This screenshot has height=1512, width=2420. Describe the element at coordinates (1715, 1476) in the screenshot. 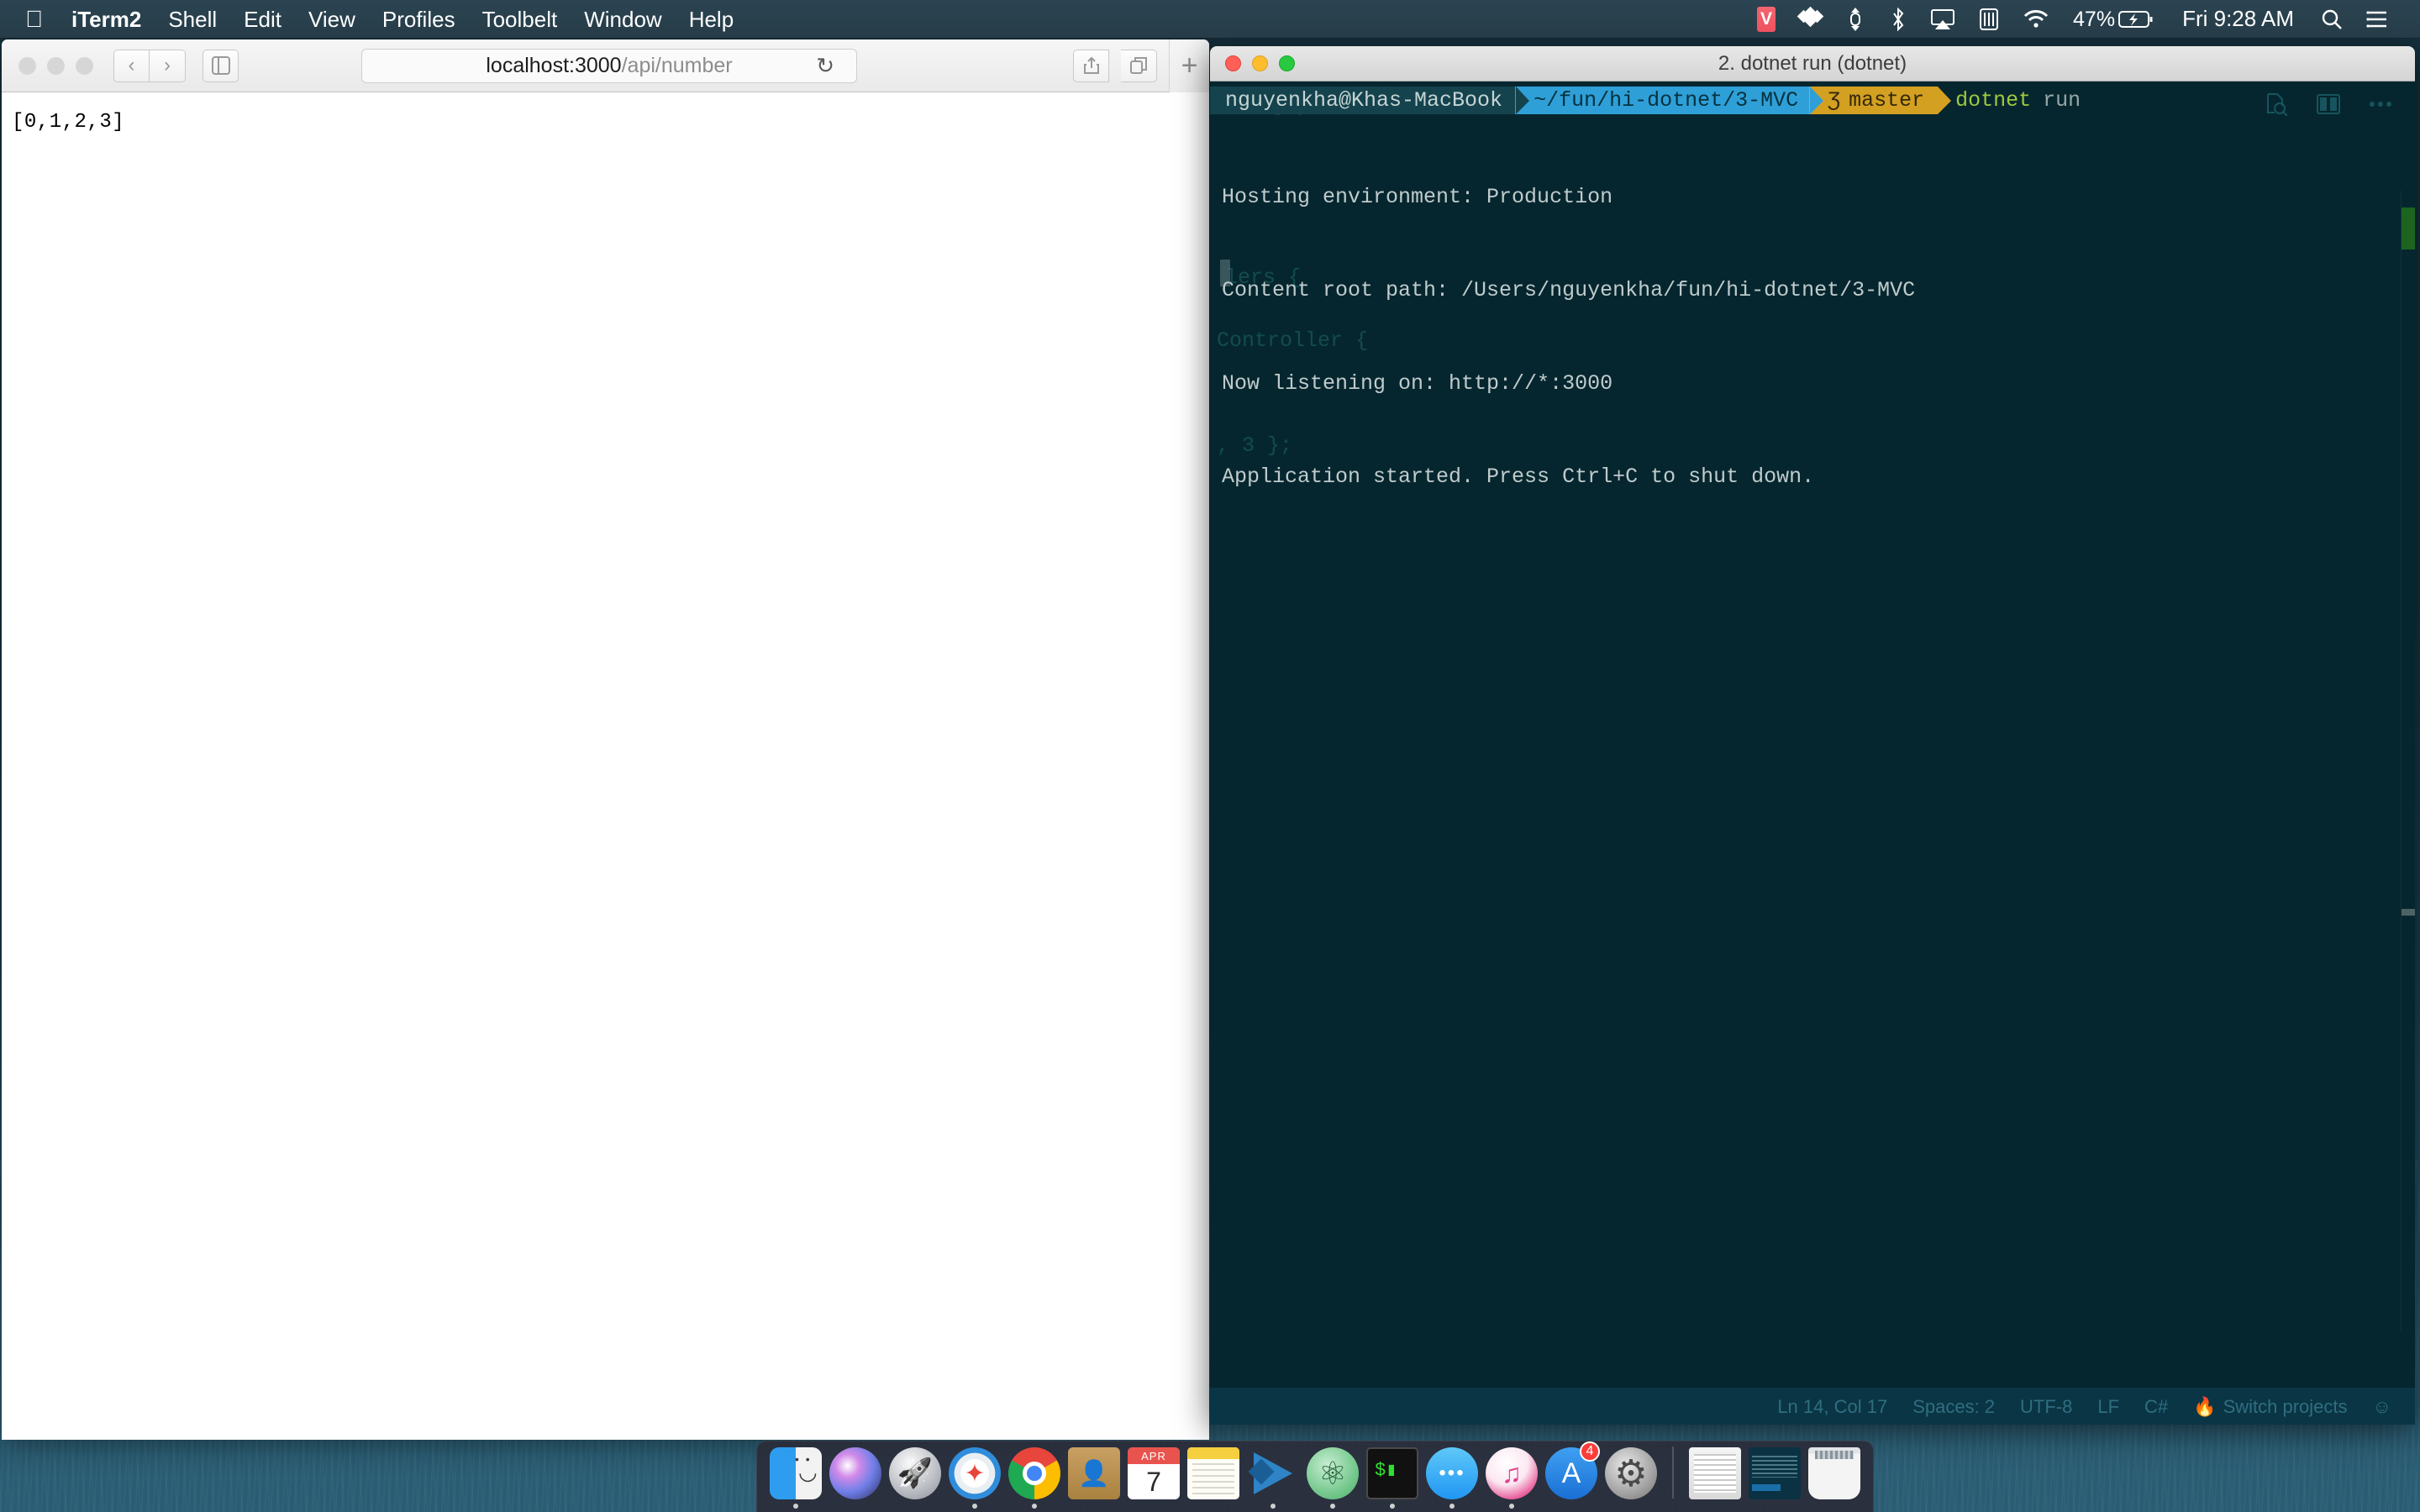

I see `dock-minimized-document-window` at that location.